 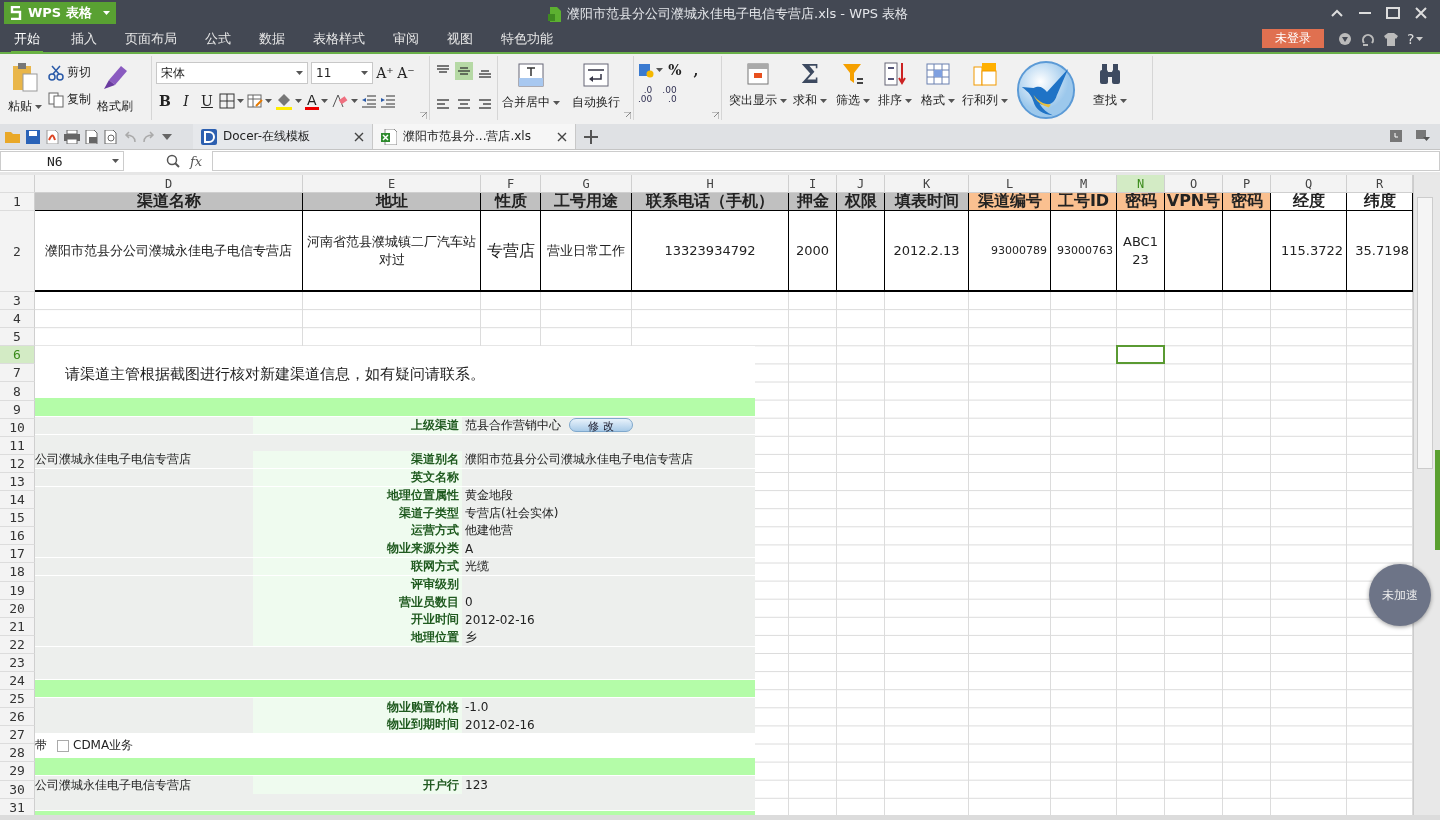 What do you see at coordinates (17, 518) in the screenshot?
I see `row-header: 15` at bounding box center [17, 518].